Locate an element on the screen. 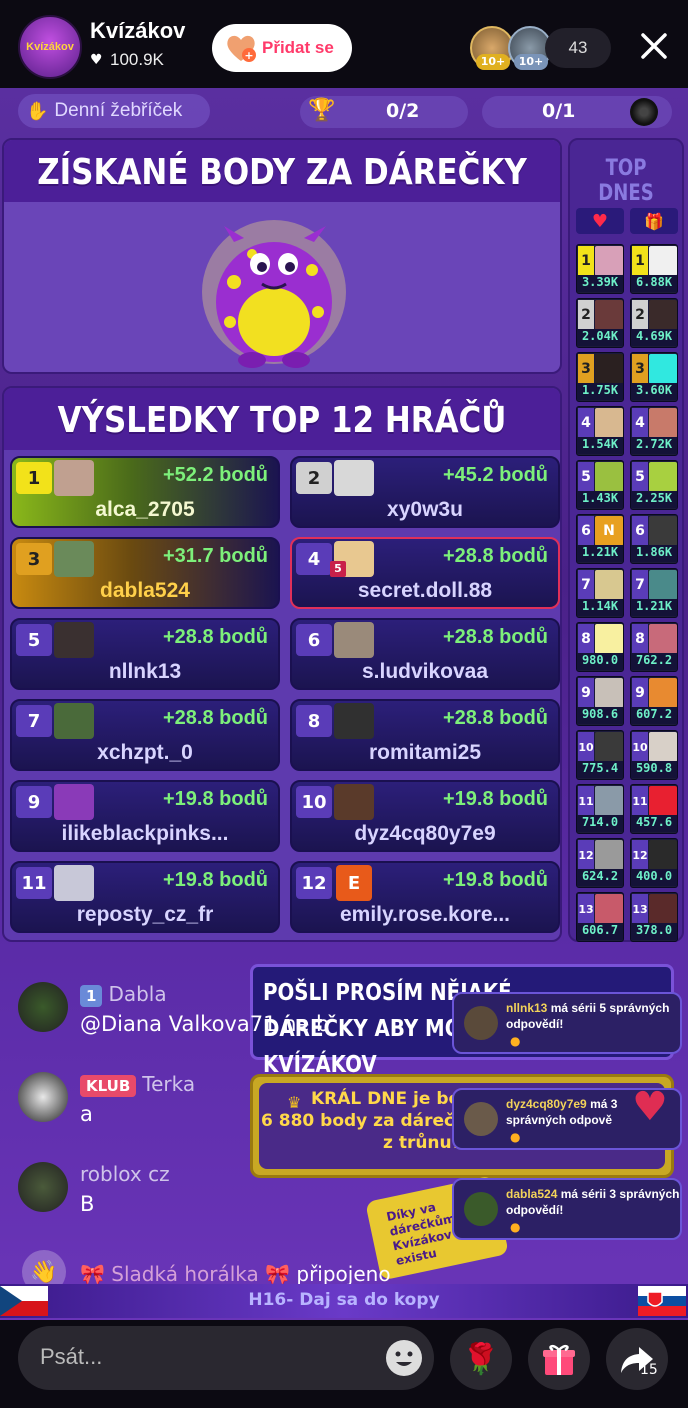 This screenshot has width=688, height=1408. chat-text: @Diana Valkova71 ne b is located at coordinates (205, 1024).